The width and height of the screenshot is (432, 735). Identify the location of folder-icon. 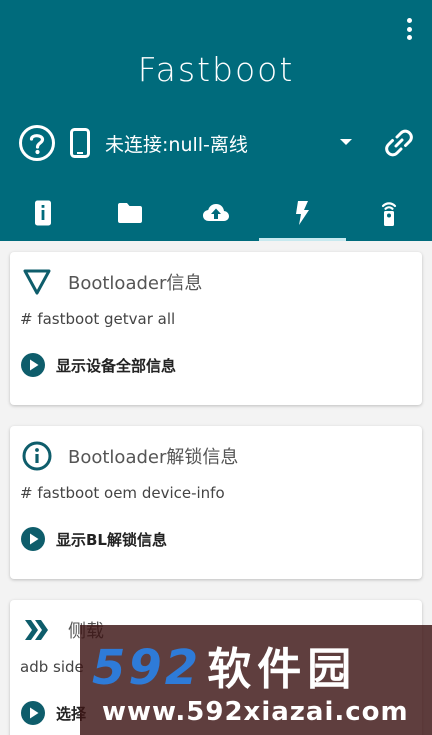
(129, 213).